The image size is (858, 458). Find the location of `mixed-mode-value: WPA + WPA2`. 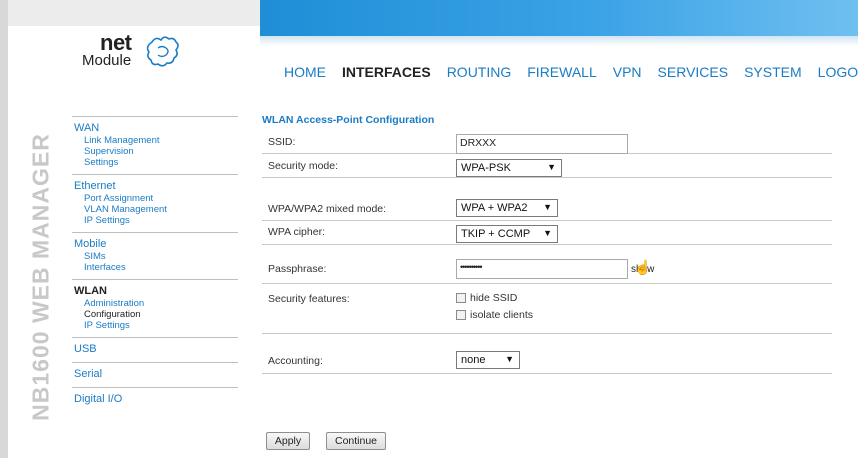

mixed-mode-value: WPA + WPA2 is located at coordinates (494, 208).